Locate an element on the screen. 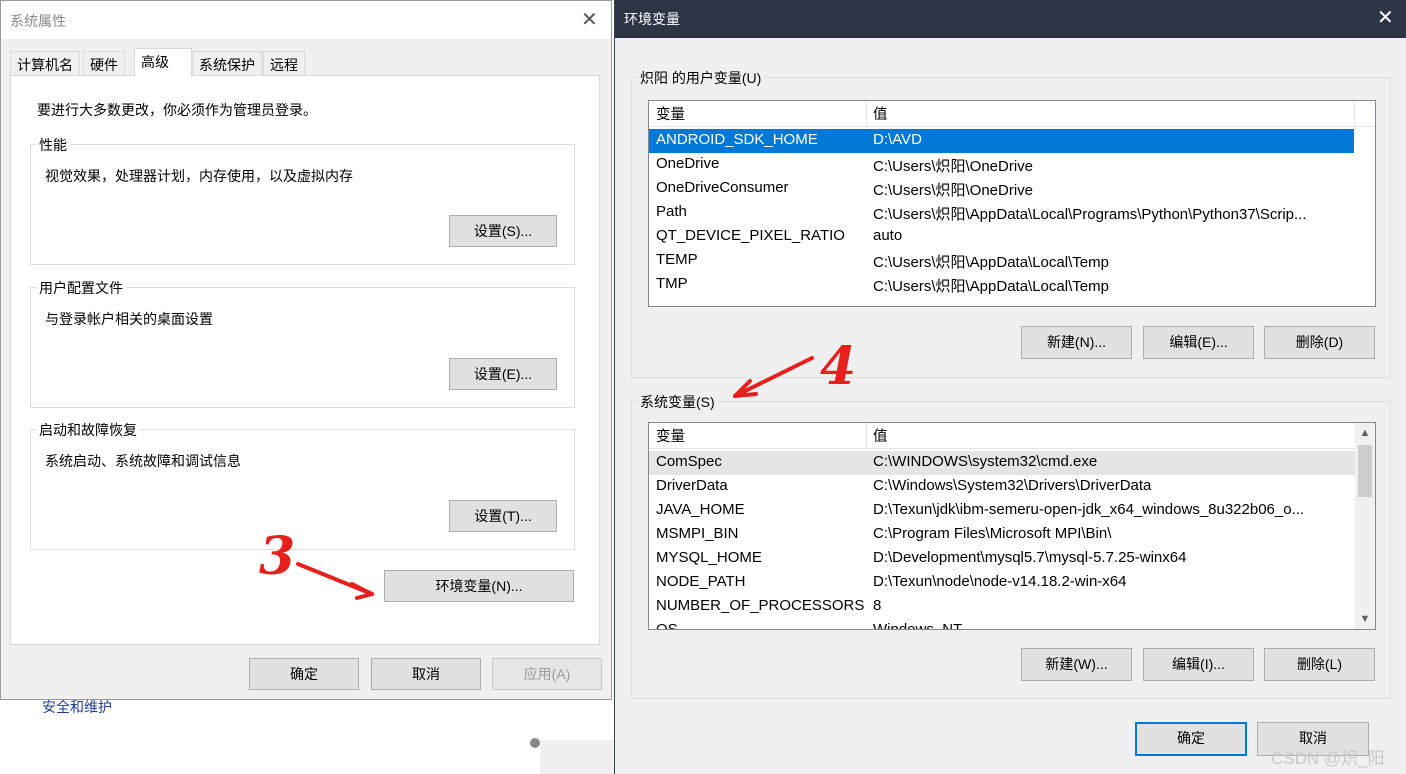 The image size is (1406, 774). background-partial-link: 安全和维护 is located at coordinates (77, 707).